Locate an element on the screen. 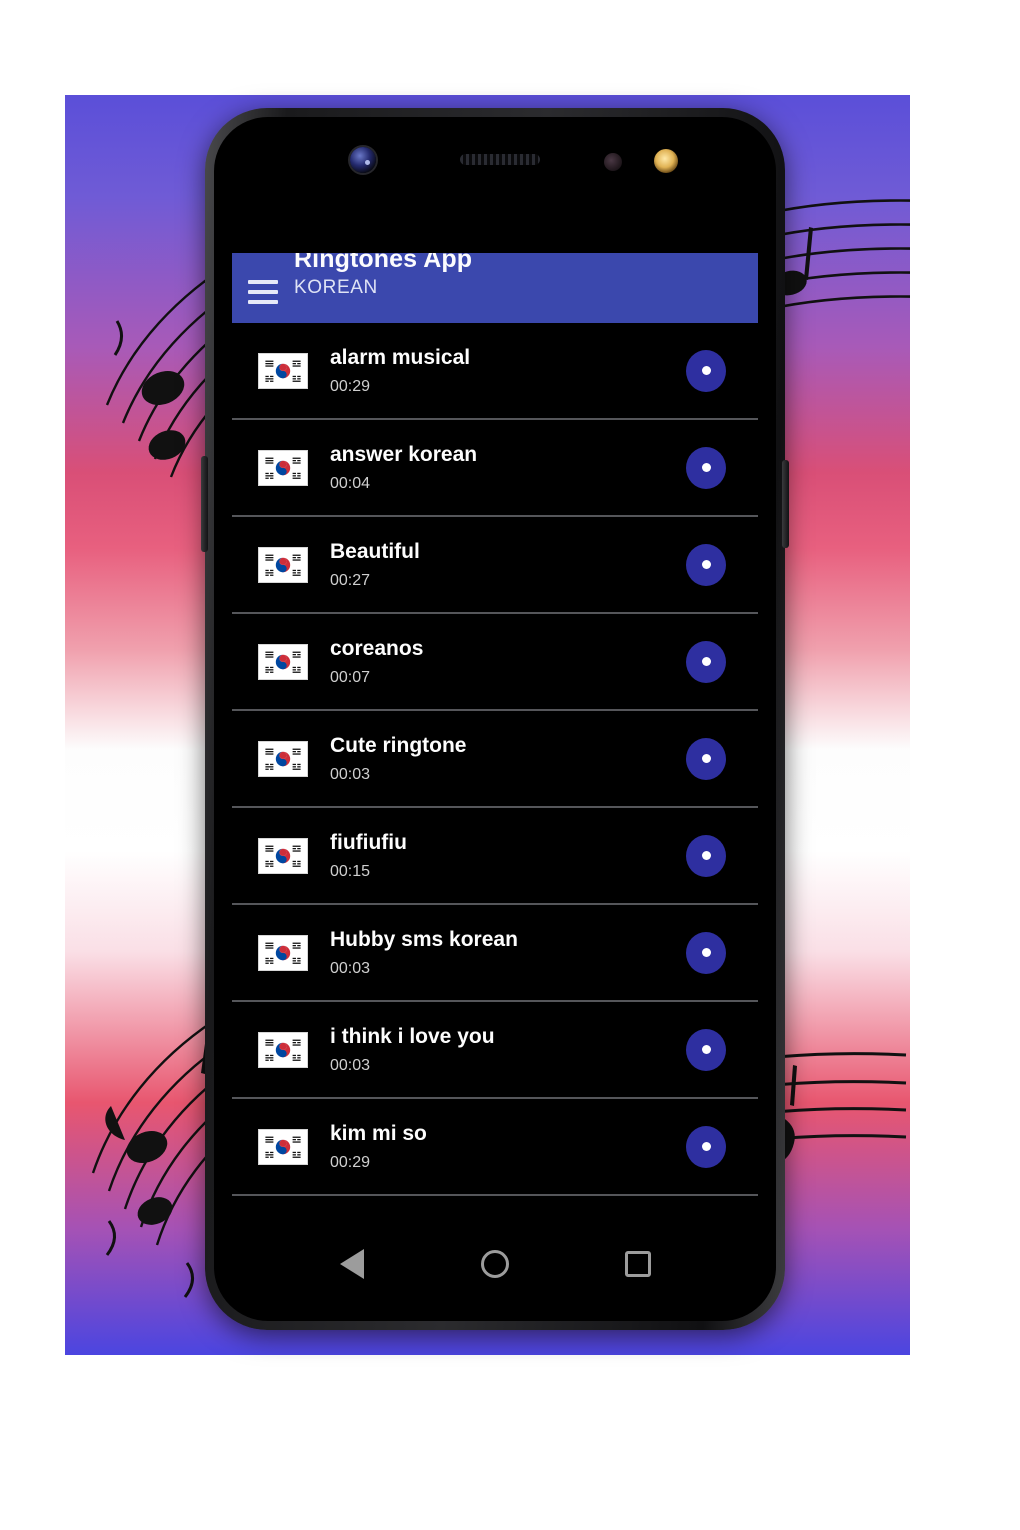  list-item-text: kim mi so 00:29 is located at coordinates (508, 1146).